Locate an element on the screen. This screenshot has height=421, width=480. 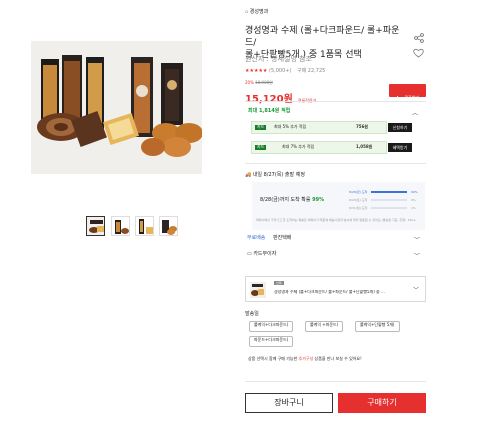
arrival-bar-pct: 0% is located at coordinates (413, 200).